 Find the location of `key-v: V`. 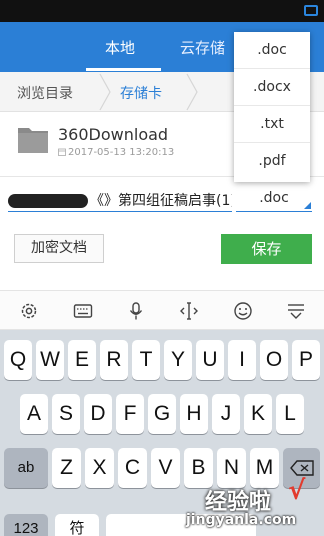

key-v: V is located at coordinates (165, 468).